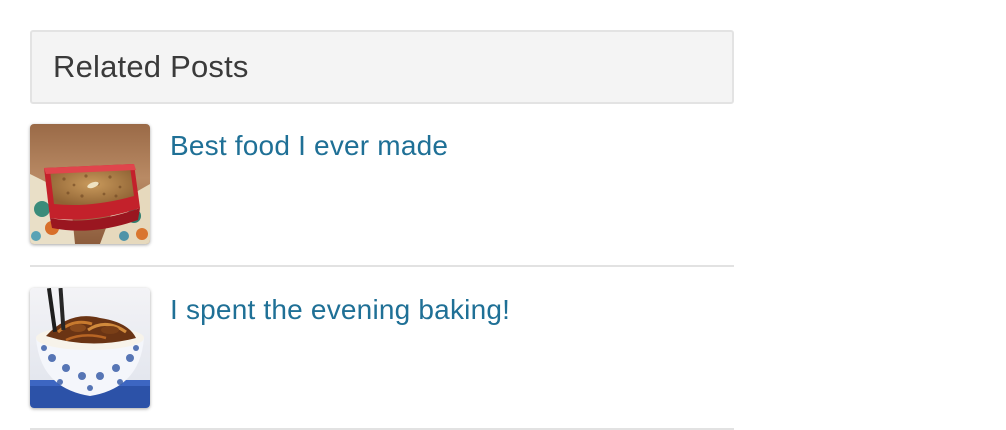 This screenshot has width=1006, height=430. Describe the element at coordinates (382, 67) in the screenshot. I see `widget-header: Related Posts` at that location.